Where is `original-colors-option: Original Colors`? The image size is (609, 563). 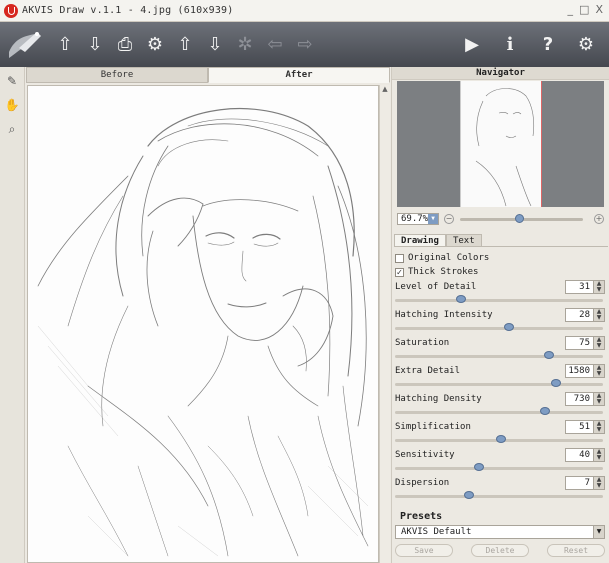 original-colors-option: Original Colors is located at coordinates (501, 258).